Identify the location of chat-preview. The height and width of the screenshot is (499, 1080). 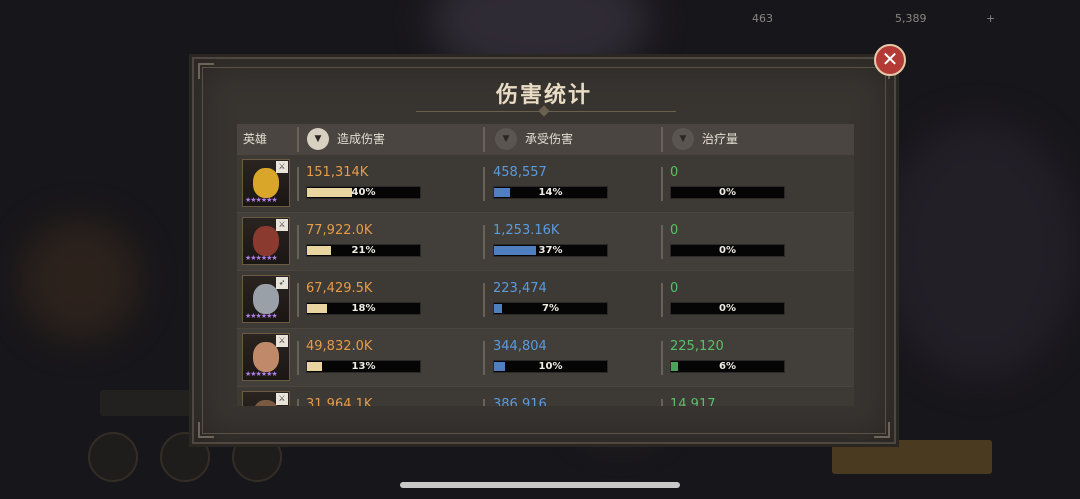
(145, 403).